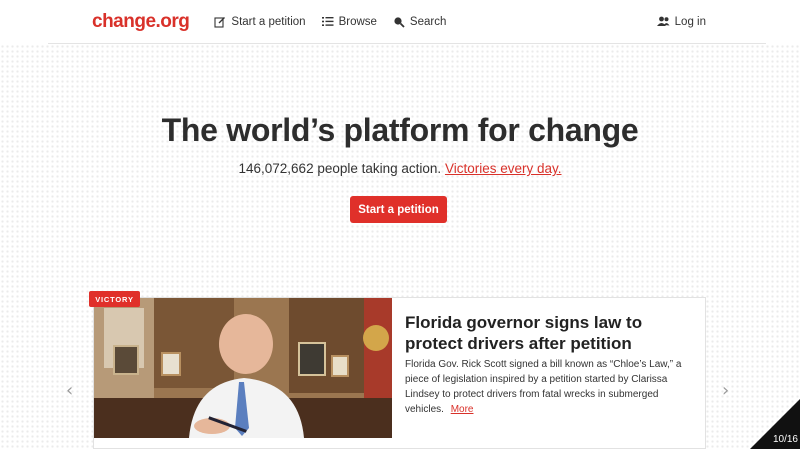  Describe the element at coordinates (785, 439) in the screenshot. I see `slide-counter: 10/16` at that location.